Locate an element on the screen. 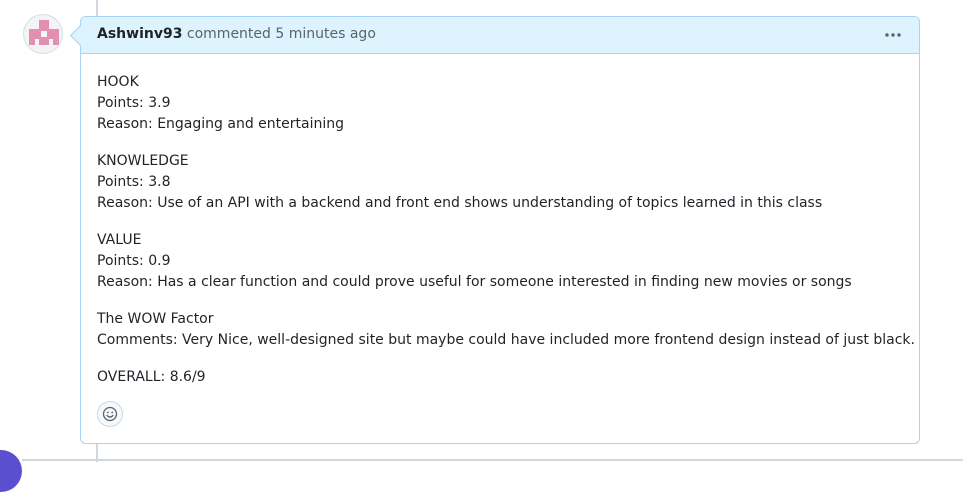 The height and width of the screenshot is (492, 963). identicon-icon is located at coordinates (44, 32).